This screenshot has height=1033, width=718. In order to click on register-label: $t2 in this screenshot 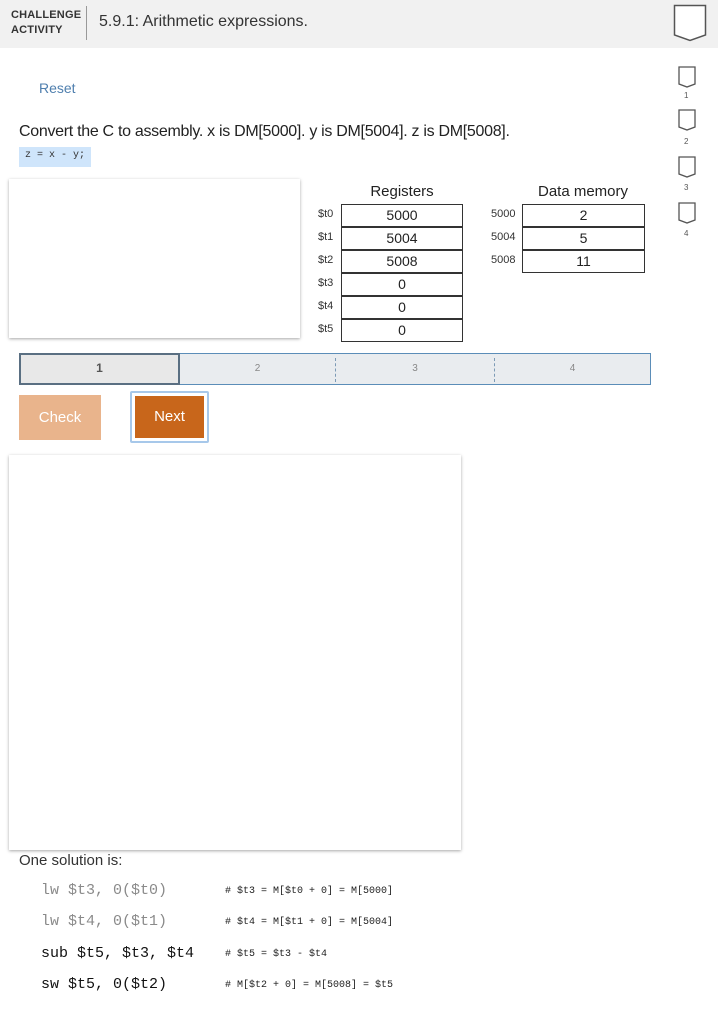, I will do `click(326, 260)`.